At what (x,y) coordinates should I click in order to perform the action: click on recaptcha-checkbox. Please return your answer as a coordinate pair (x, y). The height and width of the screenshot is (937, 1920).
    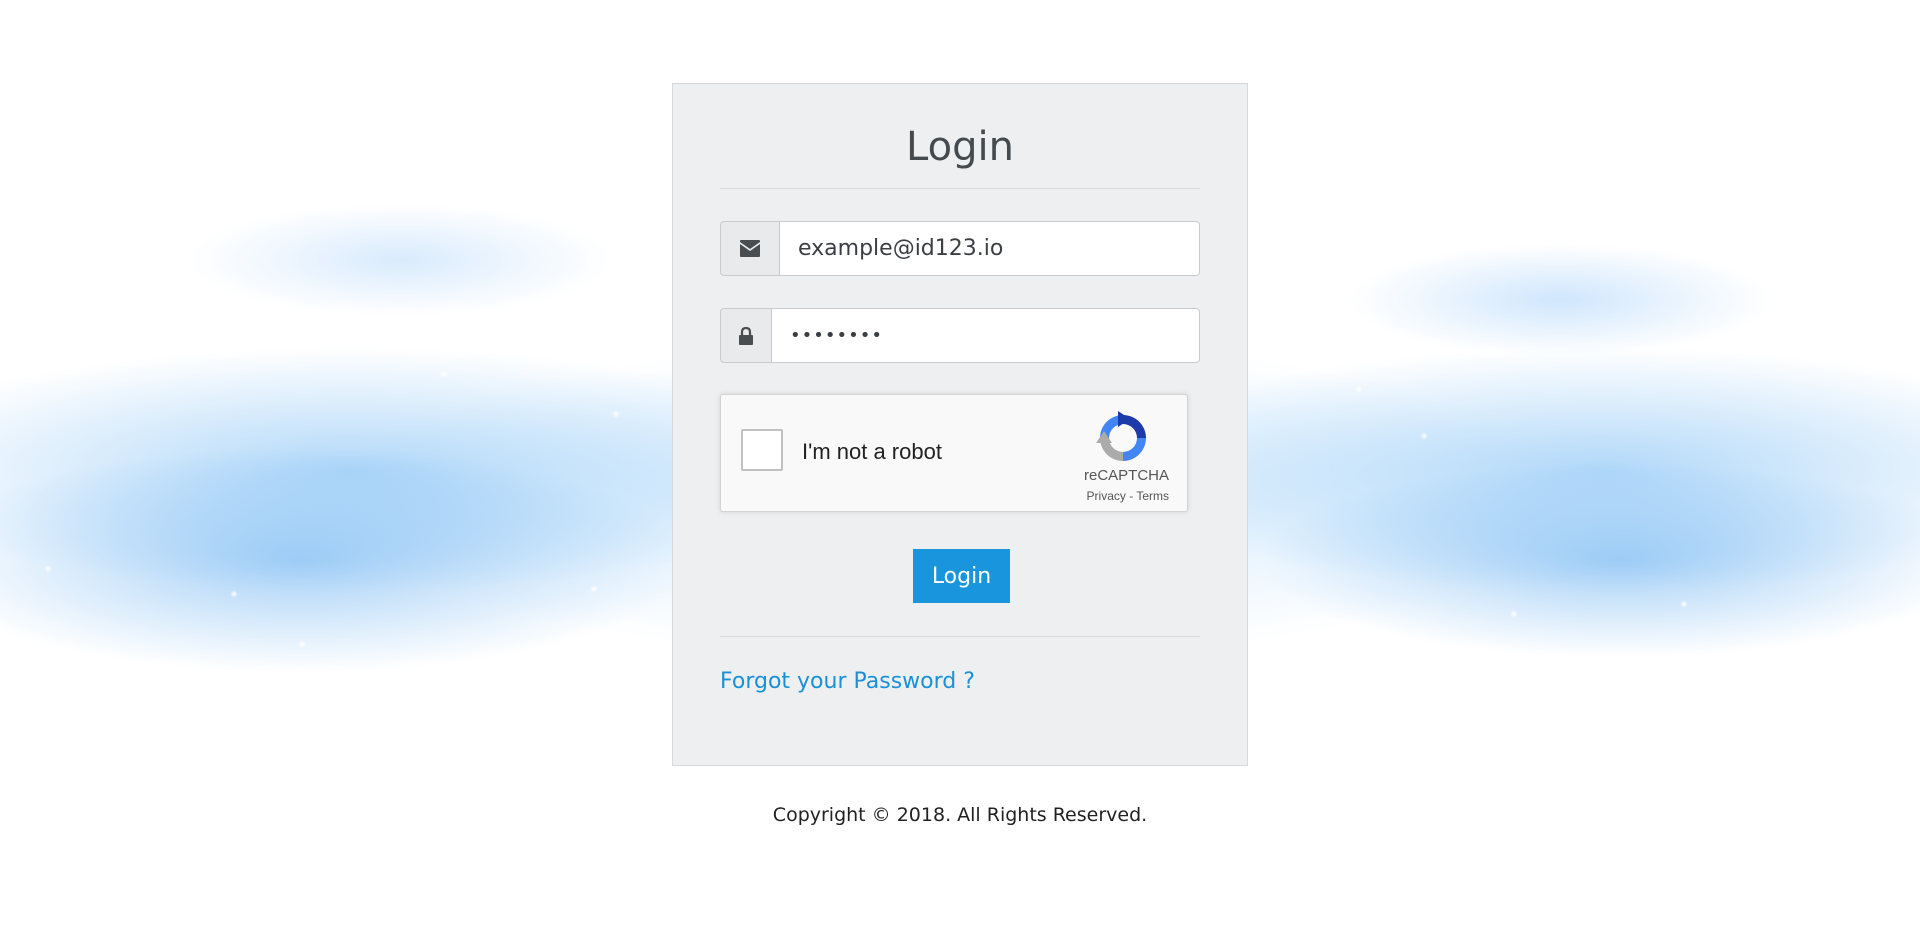
    Looking at the image, I should click on (762, 450).